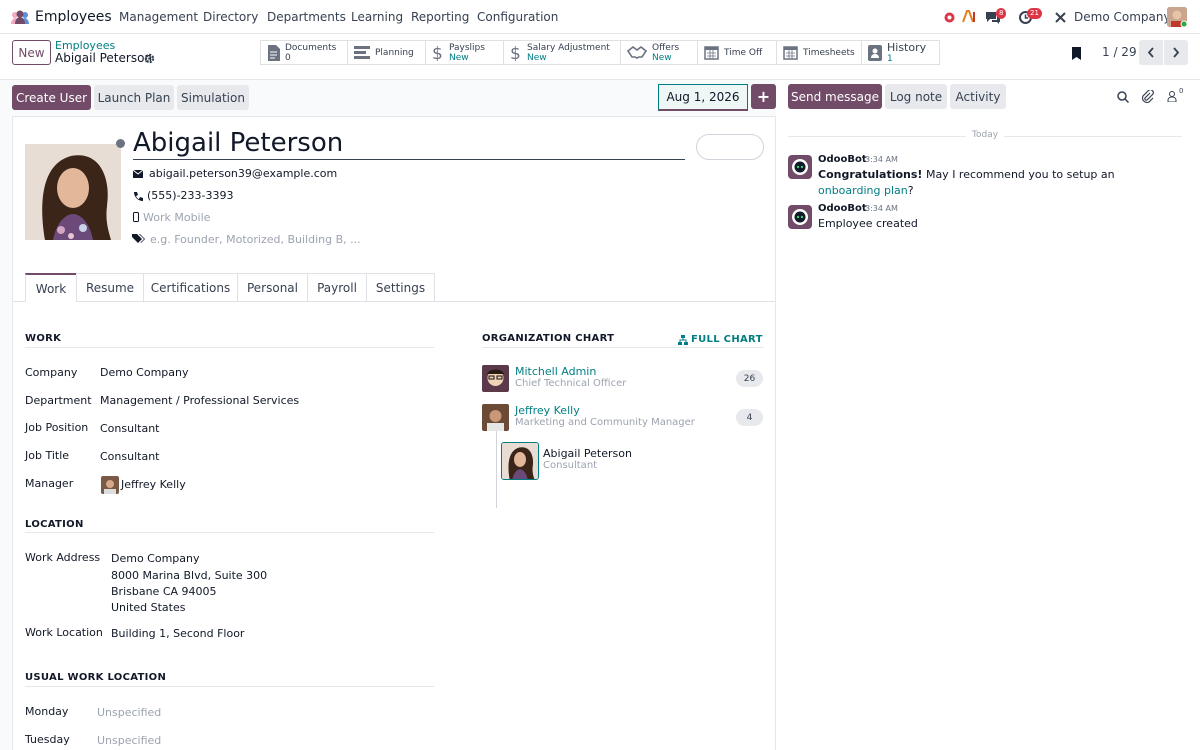 The image size is (1200, 750). Describe the element at coordinates (863, 190) in the screenshot. I see `onboarding-plan-link: onboarding plan` at that location.